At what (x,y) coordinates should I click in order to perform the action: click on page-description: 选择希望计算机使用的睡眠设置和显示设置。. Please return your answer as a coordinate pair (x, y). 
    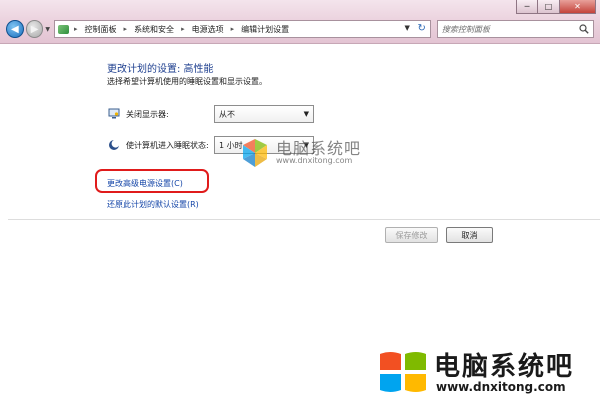
    Looking at the image, I should click on (187, 81).